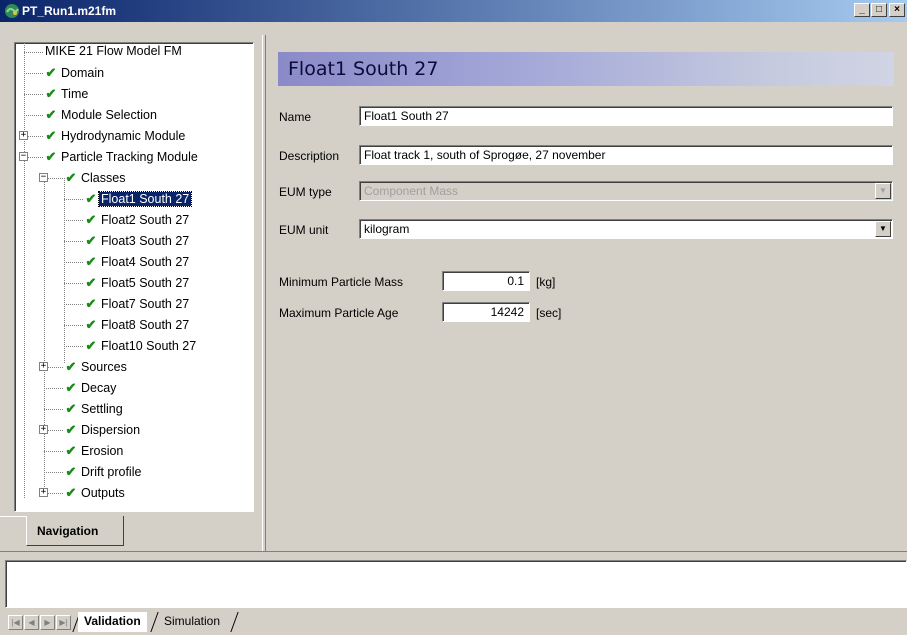 The image size is (907, 635). I want to click on tree-item: ✔ Float7 South 27, so click(137, 303).